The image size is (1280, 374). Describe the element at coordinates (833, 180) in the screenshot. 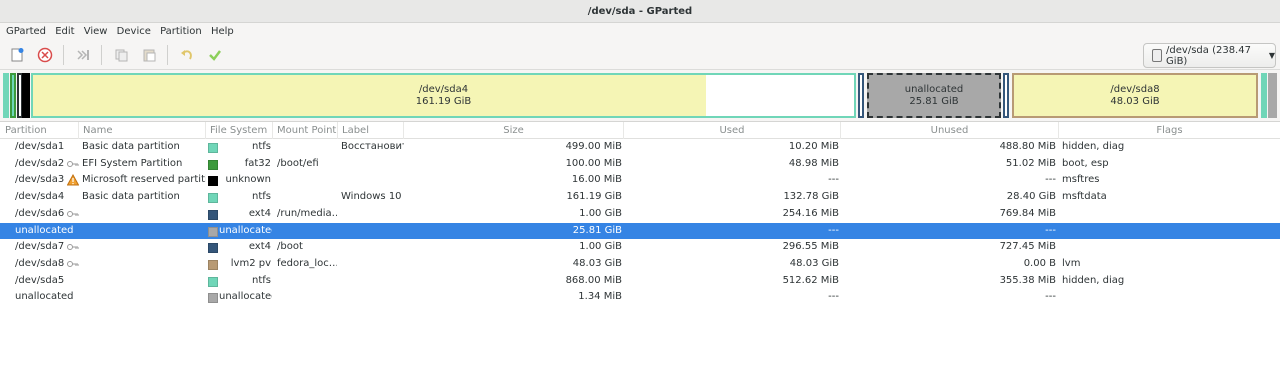

I see `cell-used: ---` at that location.